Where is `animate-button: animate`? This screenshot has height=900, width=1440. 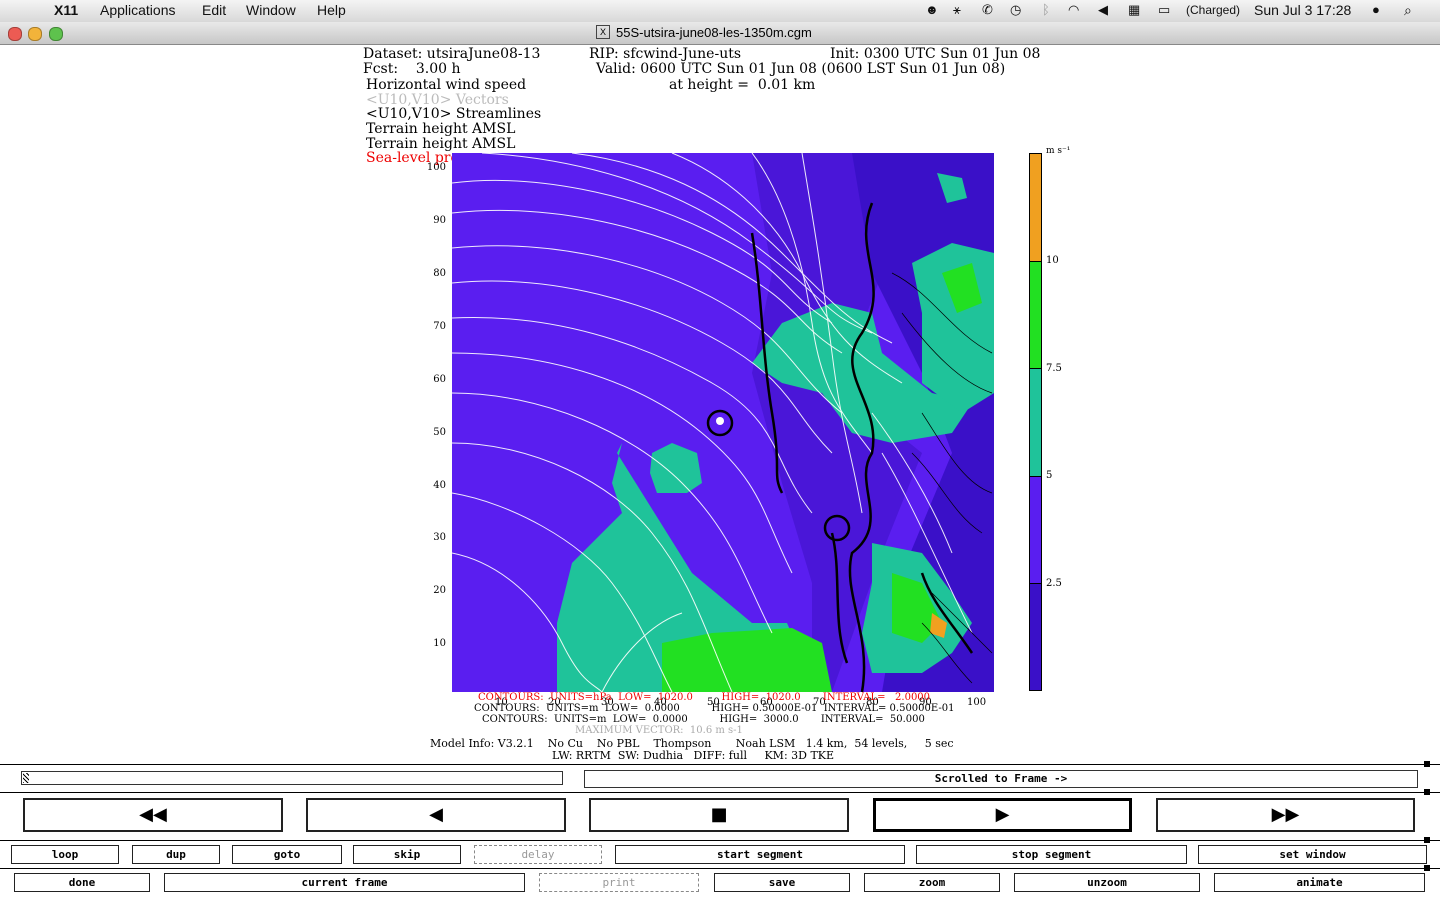 animate-button: animate is located at coordinates (1319, 882).